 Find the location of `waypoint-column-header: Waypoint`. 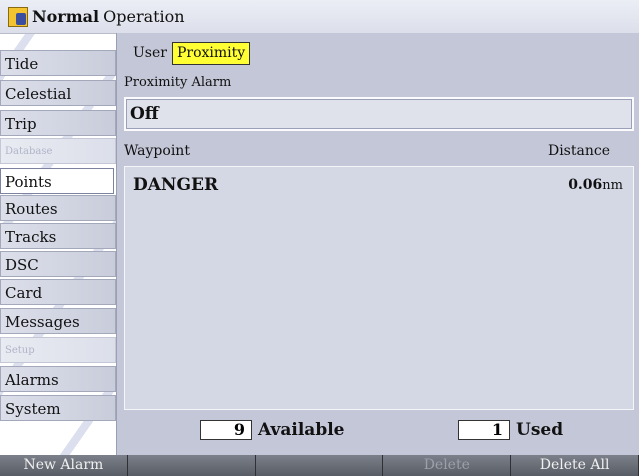

waypoint-column-header: Waypoint is located at coordinates (157, 151).